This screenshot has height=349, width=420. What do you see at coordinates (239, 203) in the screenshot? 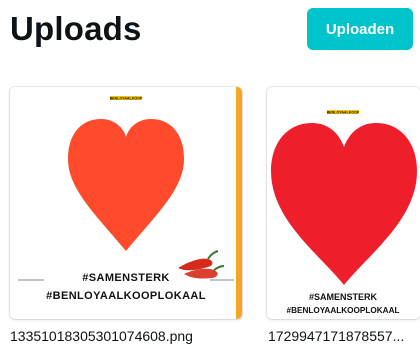
I see `card-1-edge-stripe` at bounding box center [239, 203].